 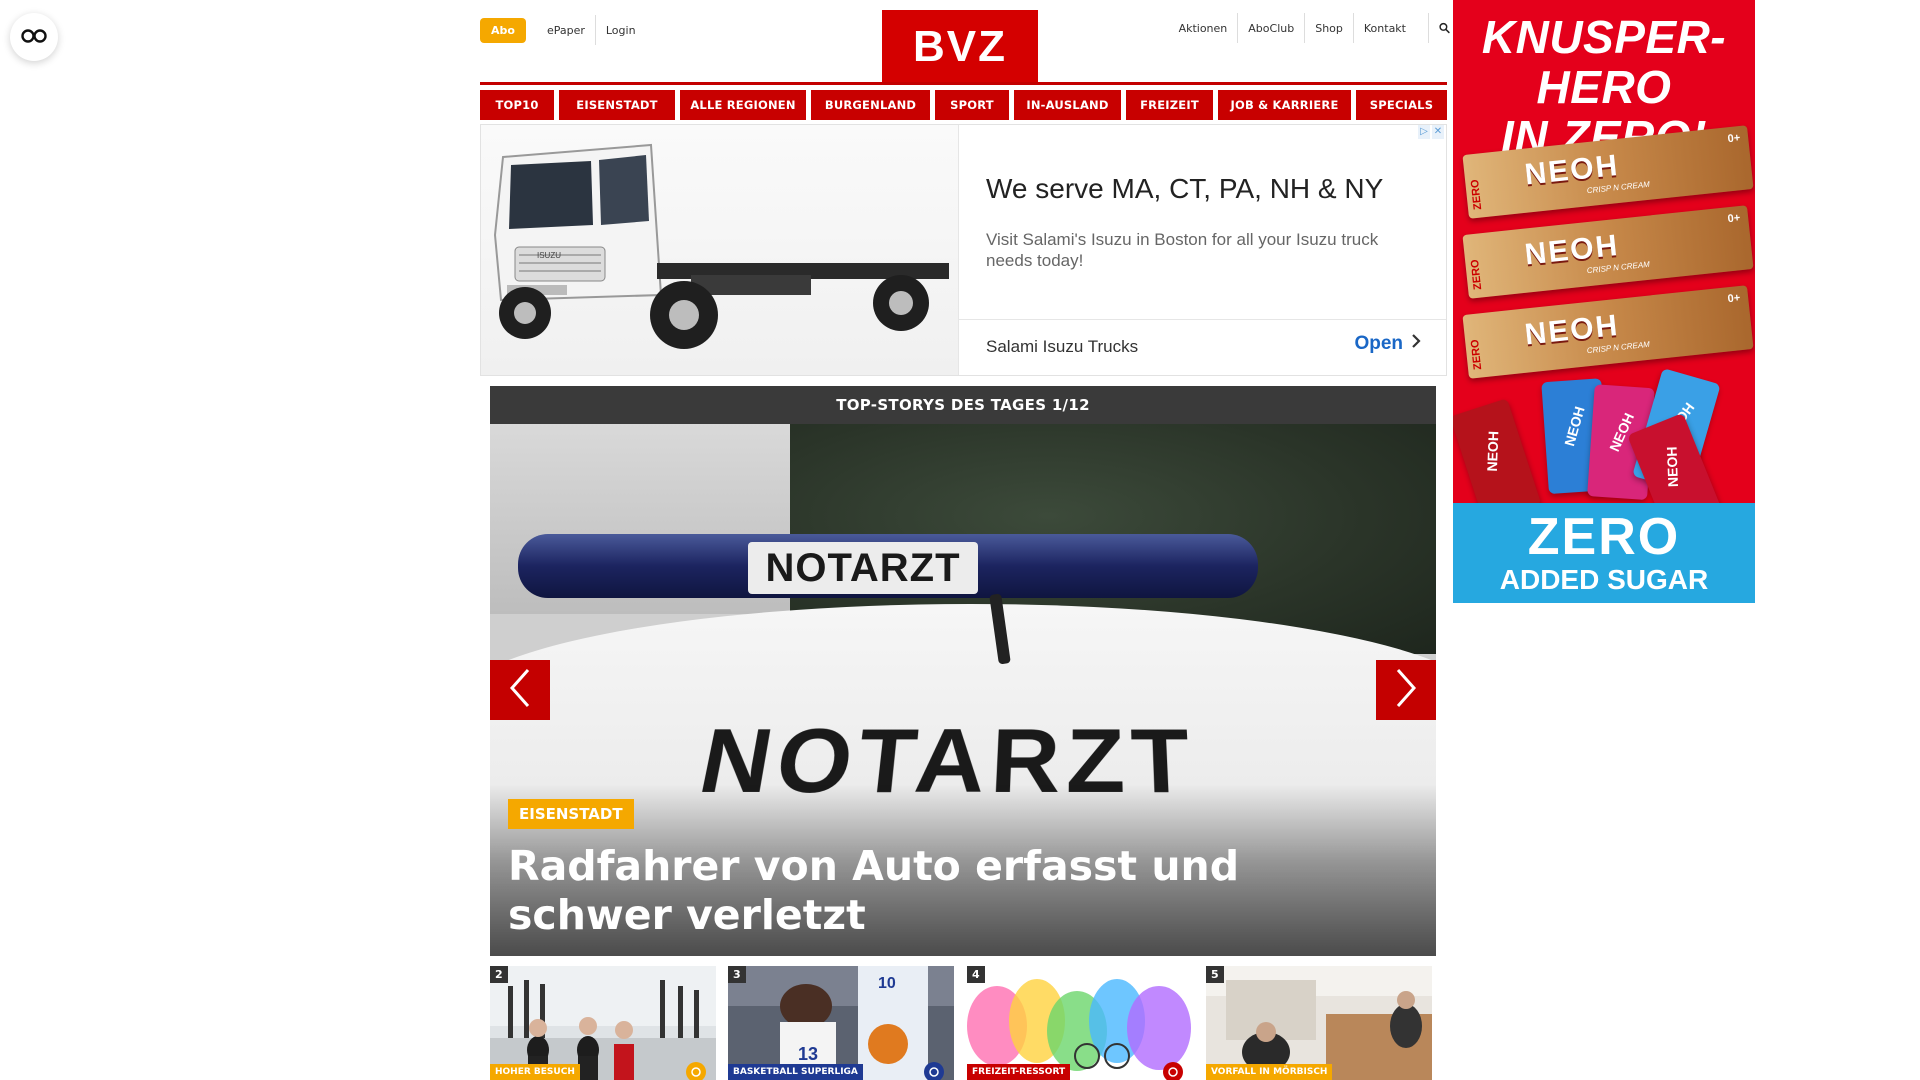 I want to click on top-stories-header: TOP-STORYS DES TAGES 1/12, so click(x=963, y=405).